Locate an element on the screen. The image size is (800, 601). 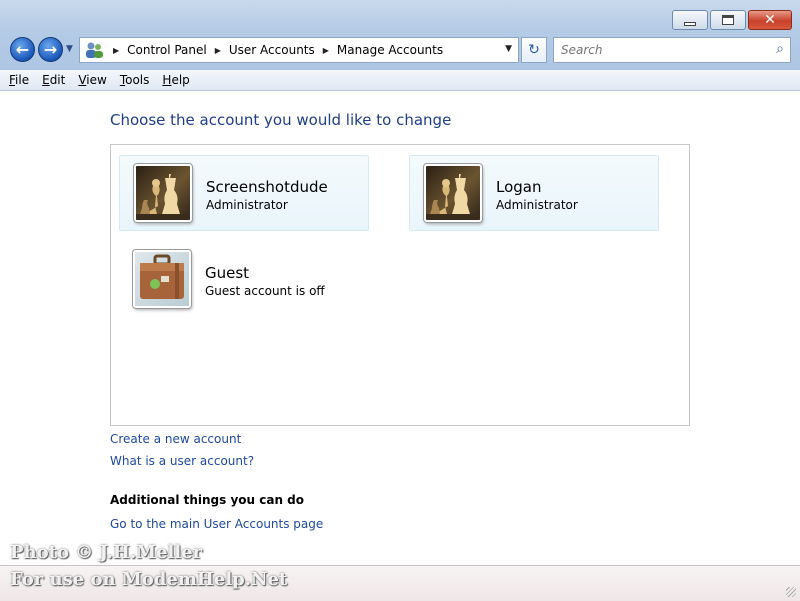
back-button: ← is located at coordinates (22, 49).